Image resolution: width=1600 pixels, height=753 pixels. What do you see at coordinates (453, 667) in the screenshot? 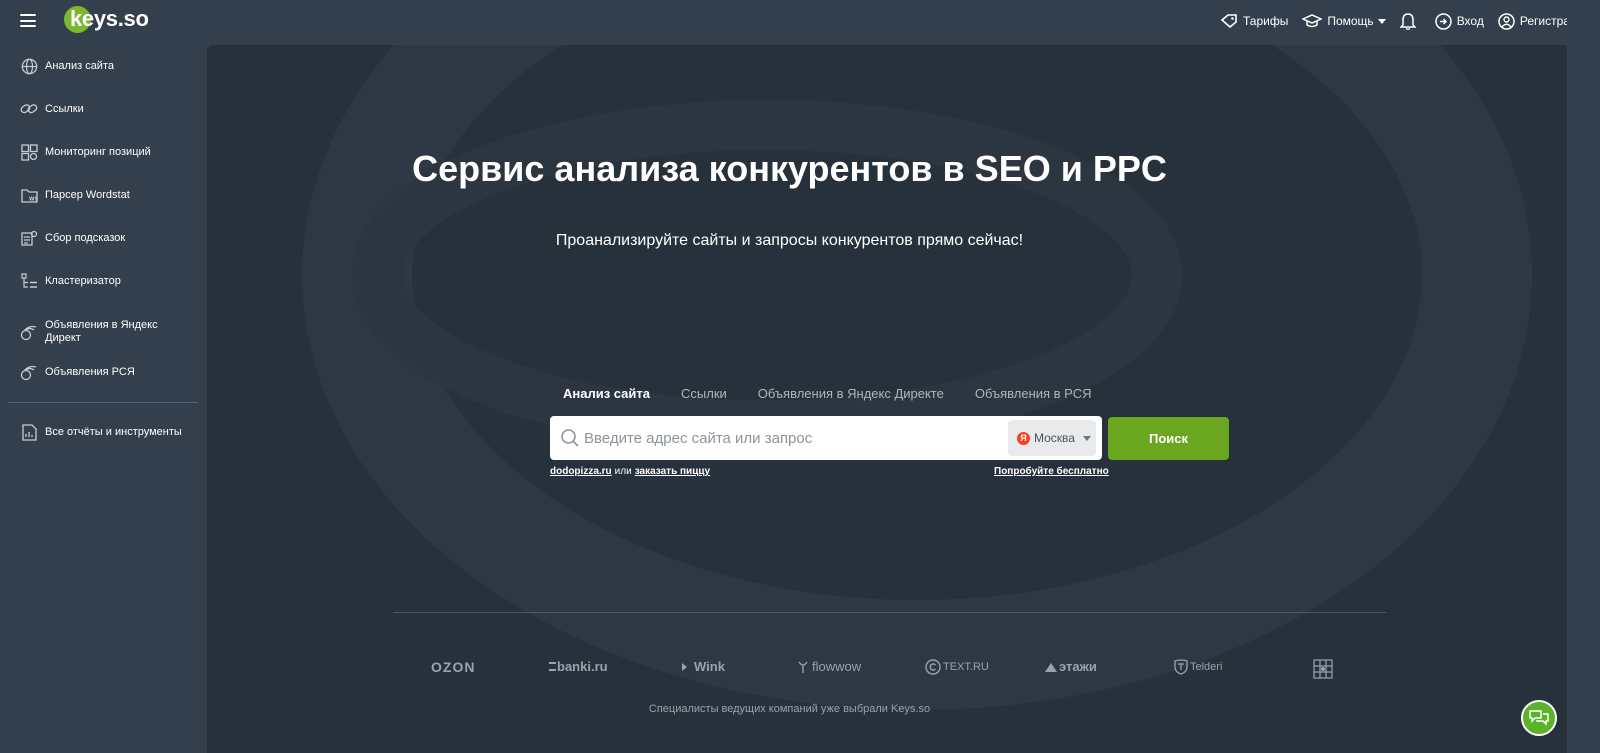
I see `brand-logo-ozon: OZON` at bounding box center [453, 667].